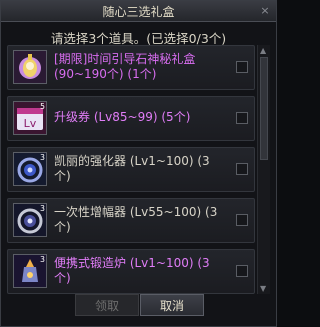  Describe the element at coordinates (263, 50) in the screenshot. I see `scroll-up-icon: ▲` at that location.